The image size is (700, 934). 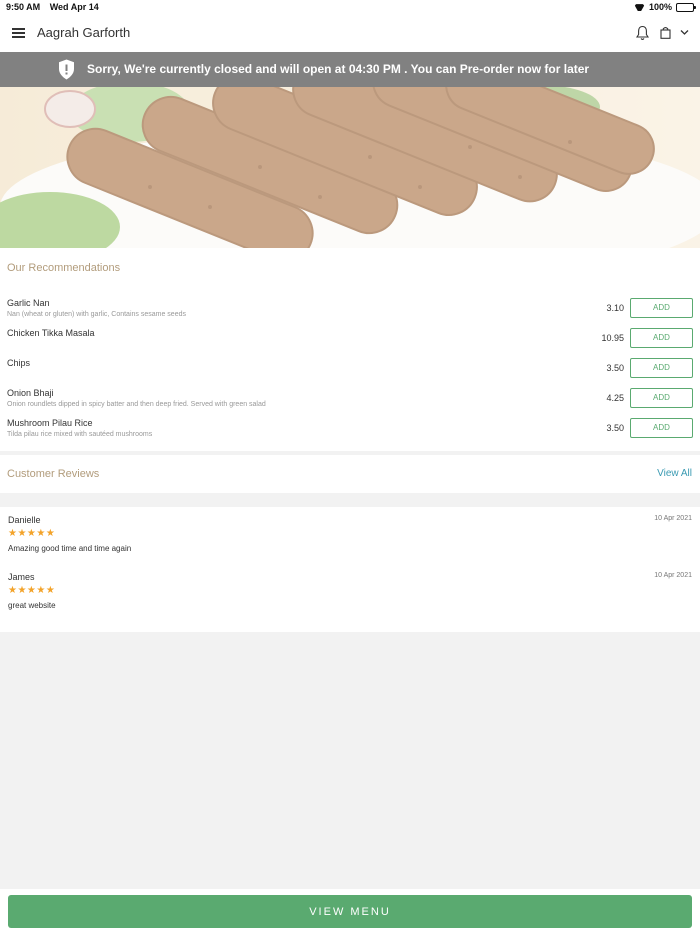 I want to click on hamburger-menu-icon, so click(x=18, y=33).